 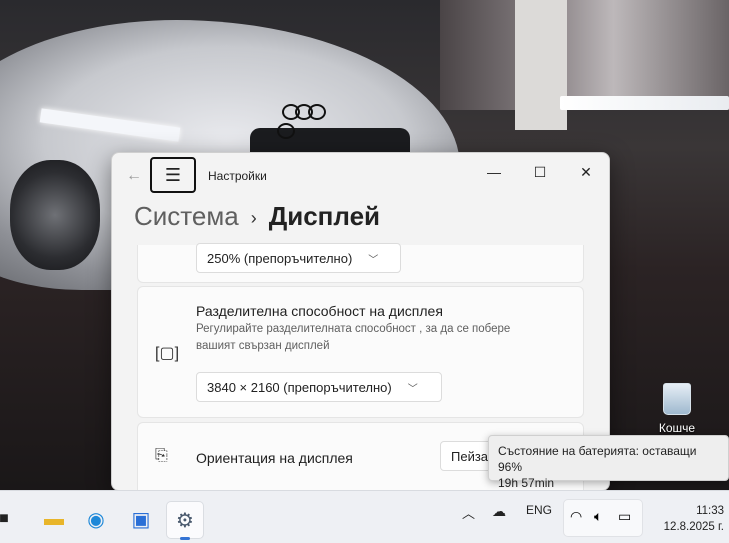 I want to click on chevron-up-icon: ︿, so click(x=469, y=513).